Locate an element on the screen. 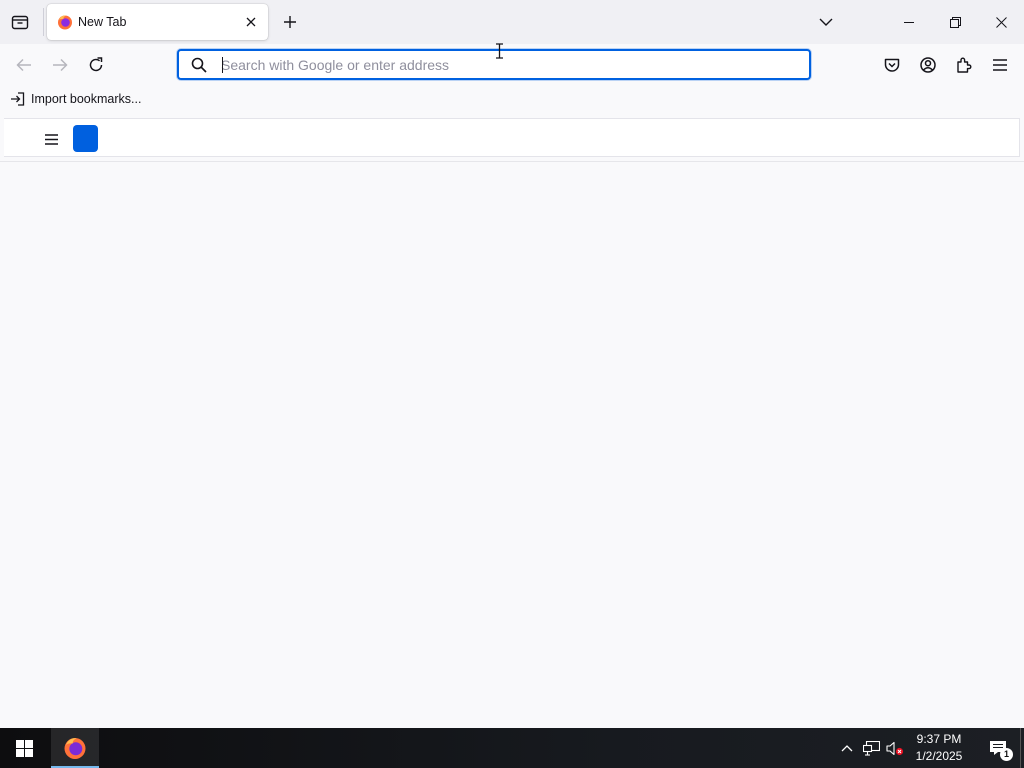 This screenshot has width=1024, height=768. show-desktop-button is located at coordinates (1022, 748).